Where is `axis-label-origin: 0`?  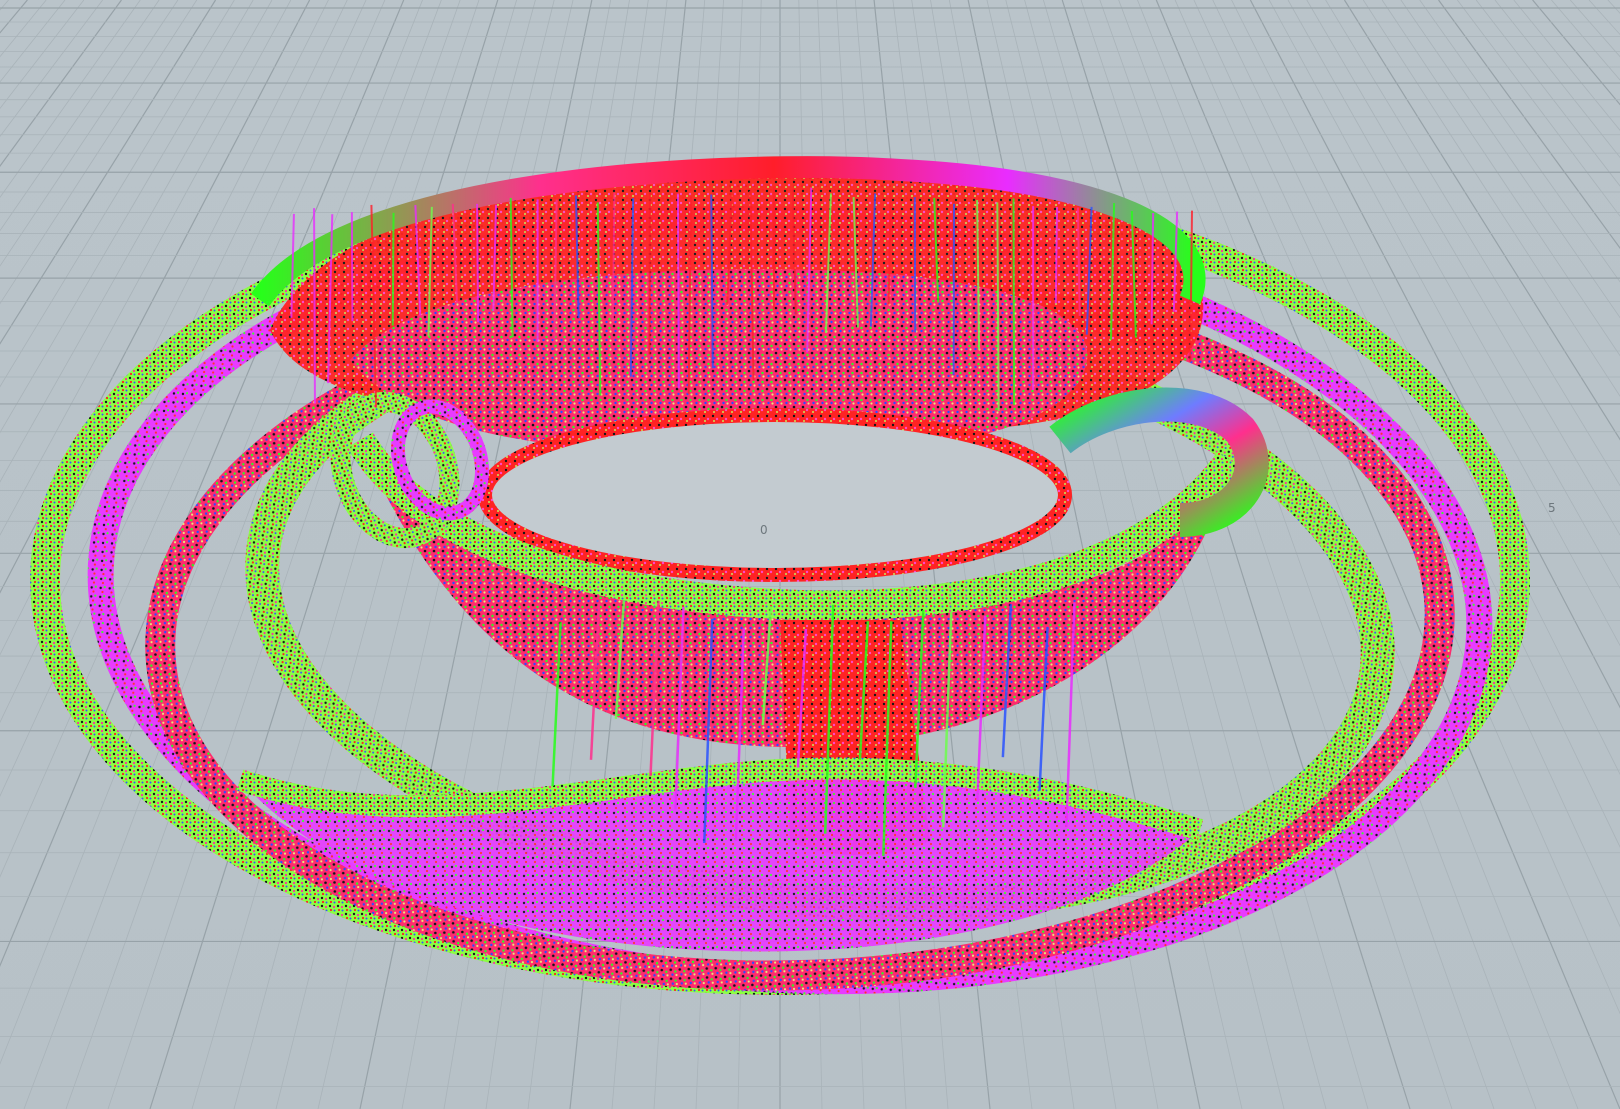
axis-label-origin: 0 is located at coordinates (764, 530).